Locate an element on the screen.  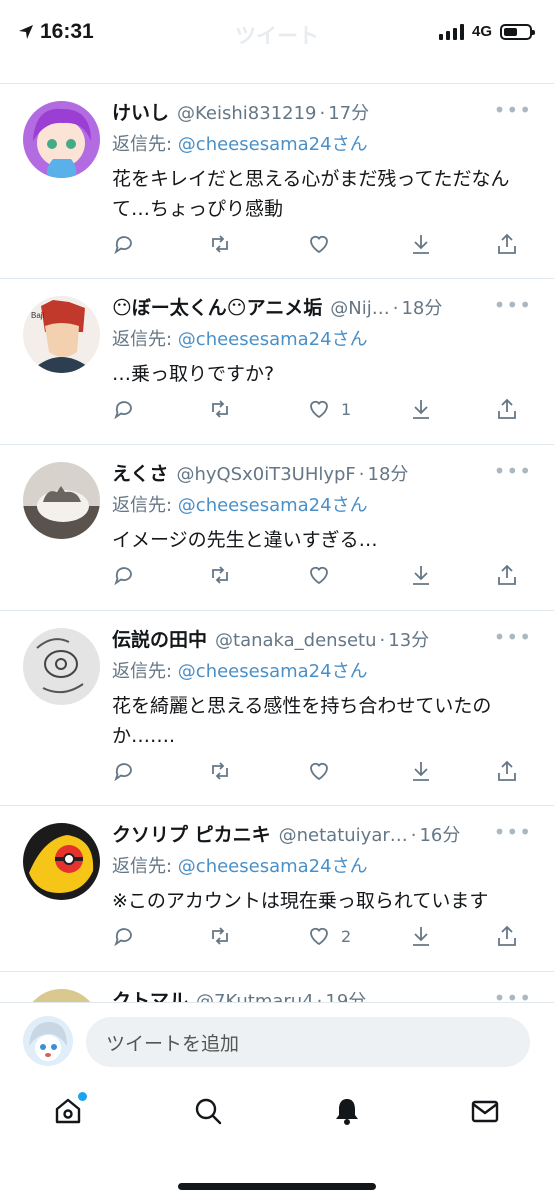
tab-search is located at coordinates (208, 1111).